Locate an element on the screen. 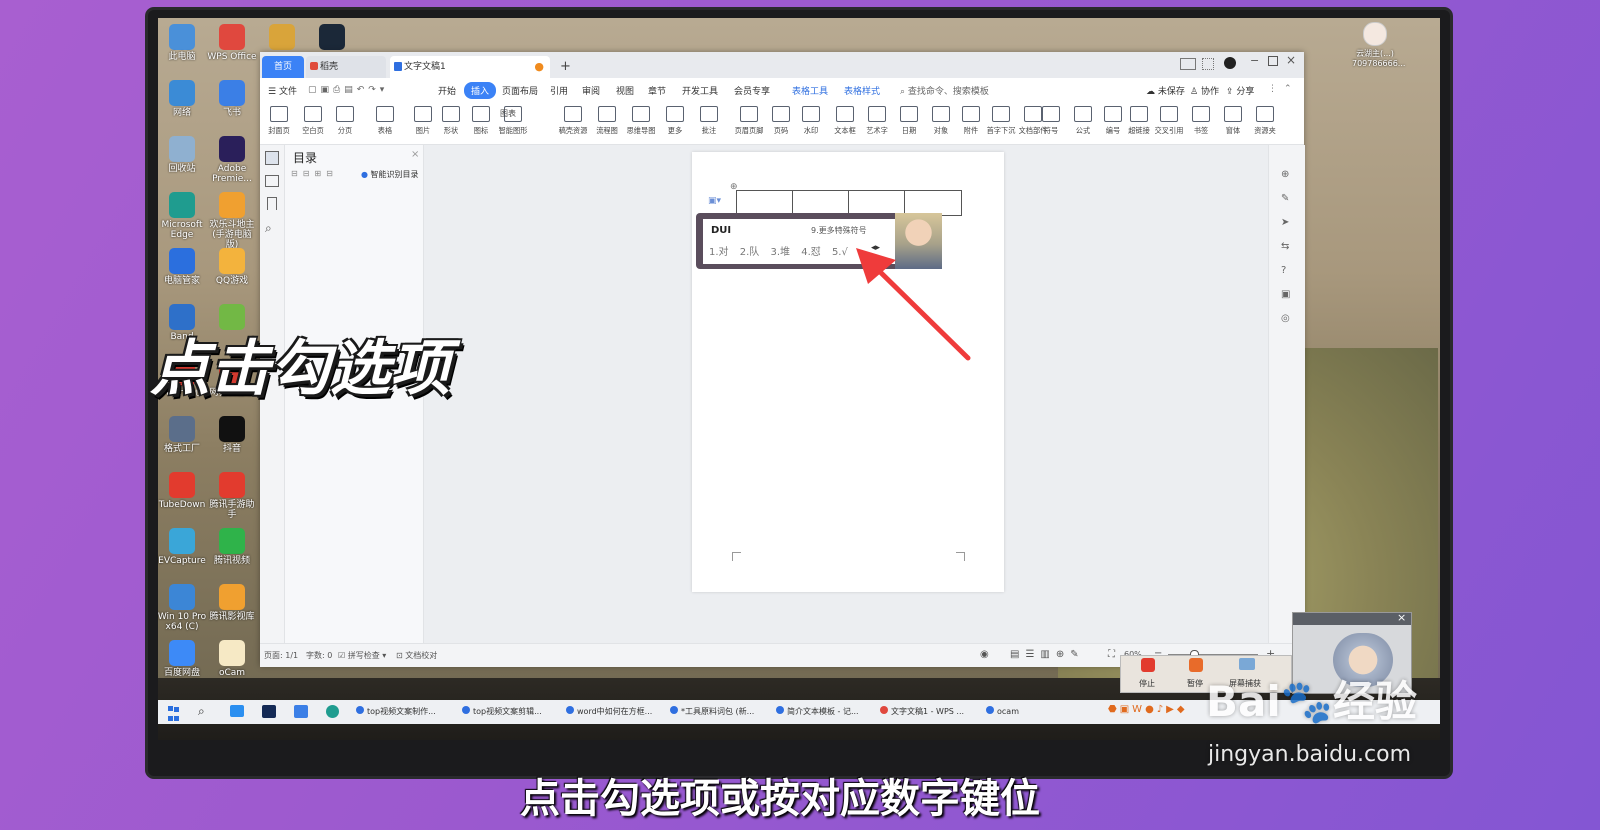 The image size is (1600, 830). right-rail-tool-icon: ➤ is located at coordinates (1285, 222).